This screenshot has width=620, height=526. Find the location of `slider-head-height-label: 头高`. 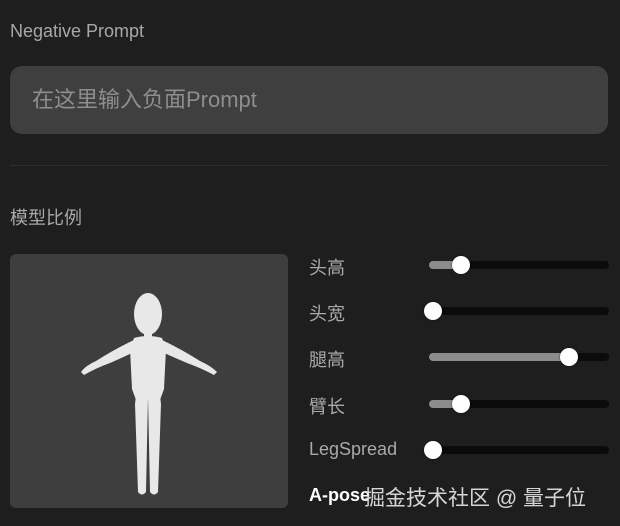

slider-head-height-label: 头高 is located at coordinates (327, 268).